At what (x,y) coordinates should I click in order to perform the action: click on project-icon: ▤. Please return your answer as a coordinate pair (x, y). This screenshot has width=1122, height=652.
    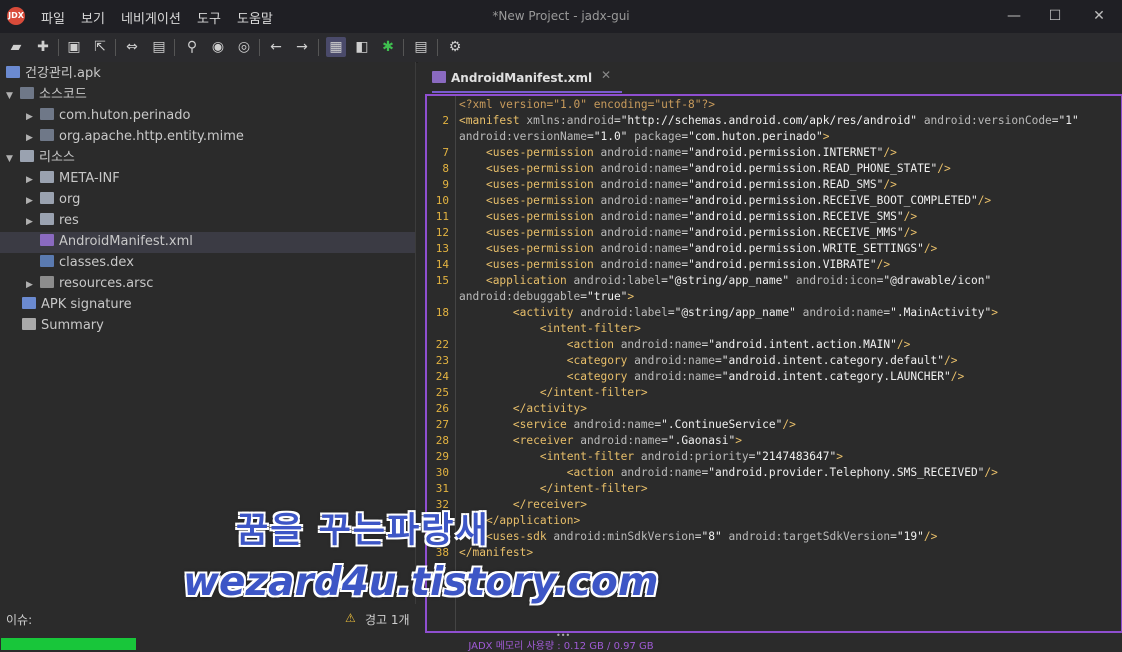
    Looking at the image, I should click on (159, 47).